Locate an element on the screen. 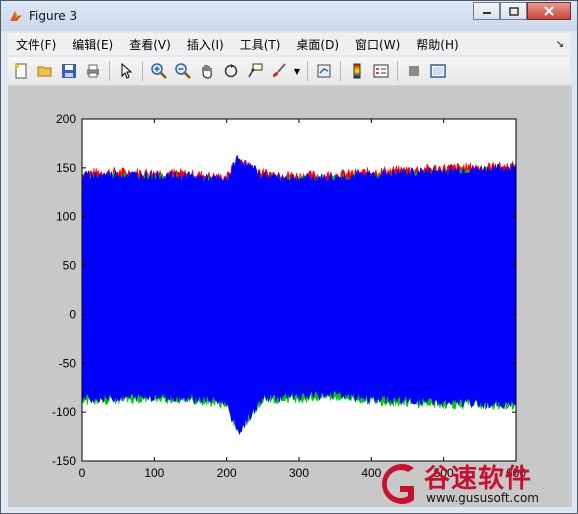 This screenshot has width=578, height=514. open-button is located at coordinates (45, 71).